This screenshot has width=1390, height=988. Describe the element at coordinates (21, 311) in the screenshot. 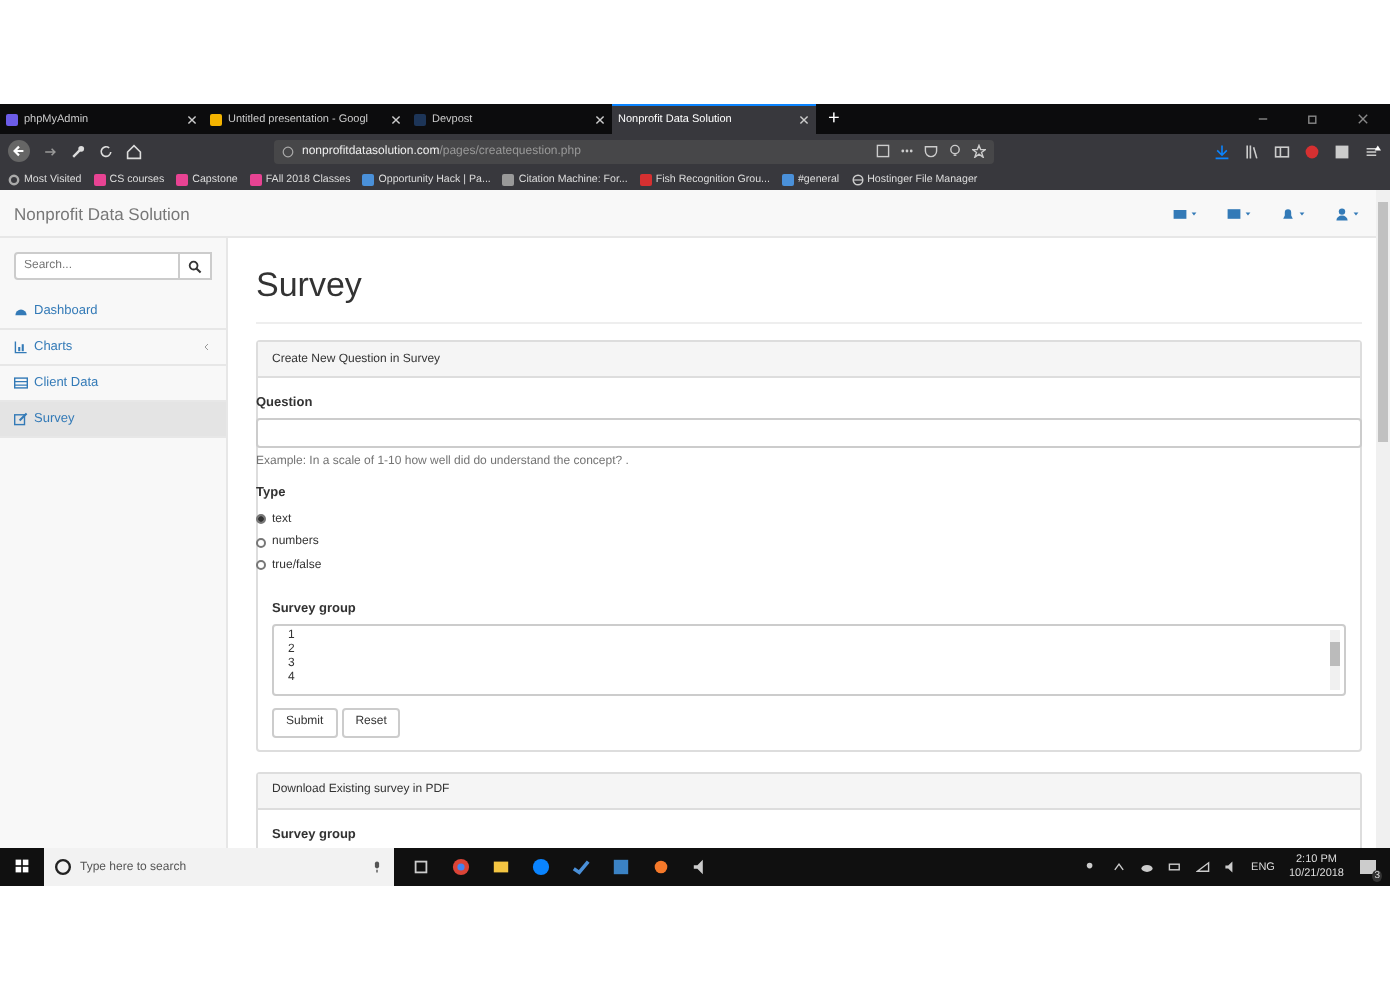

I see `dashboard-icon` at that location.